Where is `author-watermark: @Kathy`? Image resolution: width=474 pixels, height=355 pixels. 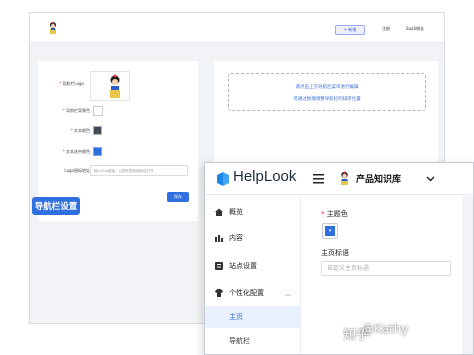 author-watermark: @Kathy is located at coordinates (385, 329).